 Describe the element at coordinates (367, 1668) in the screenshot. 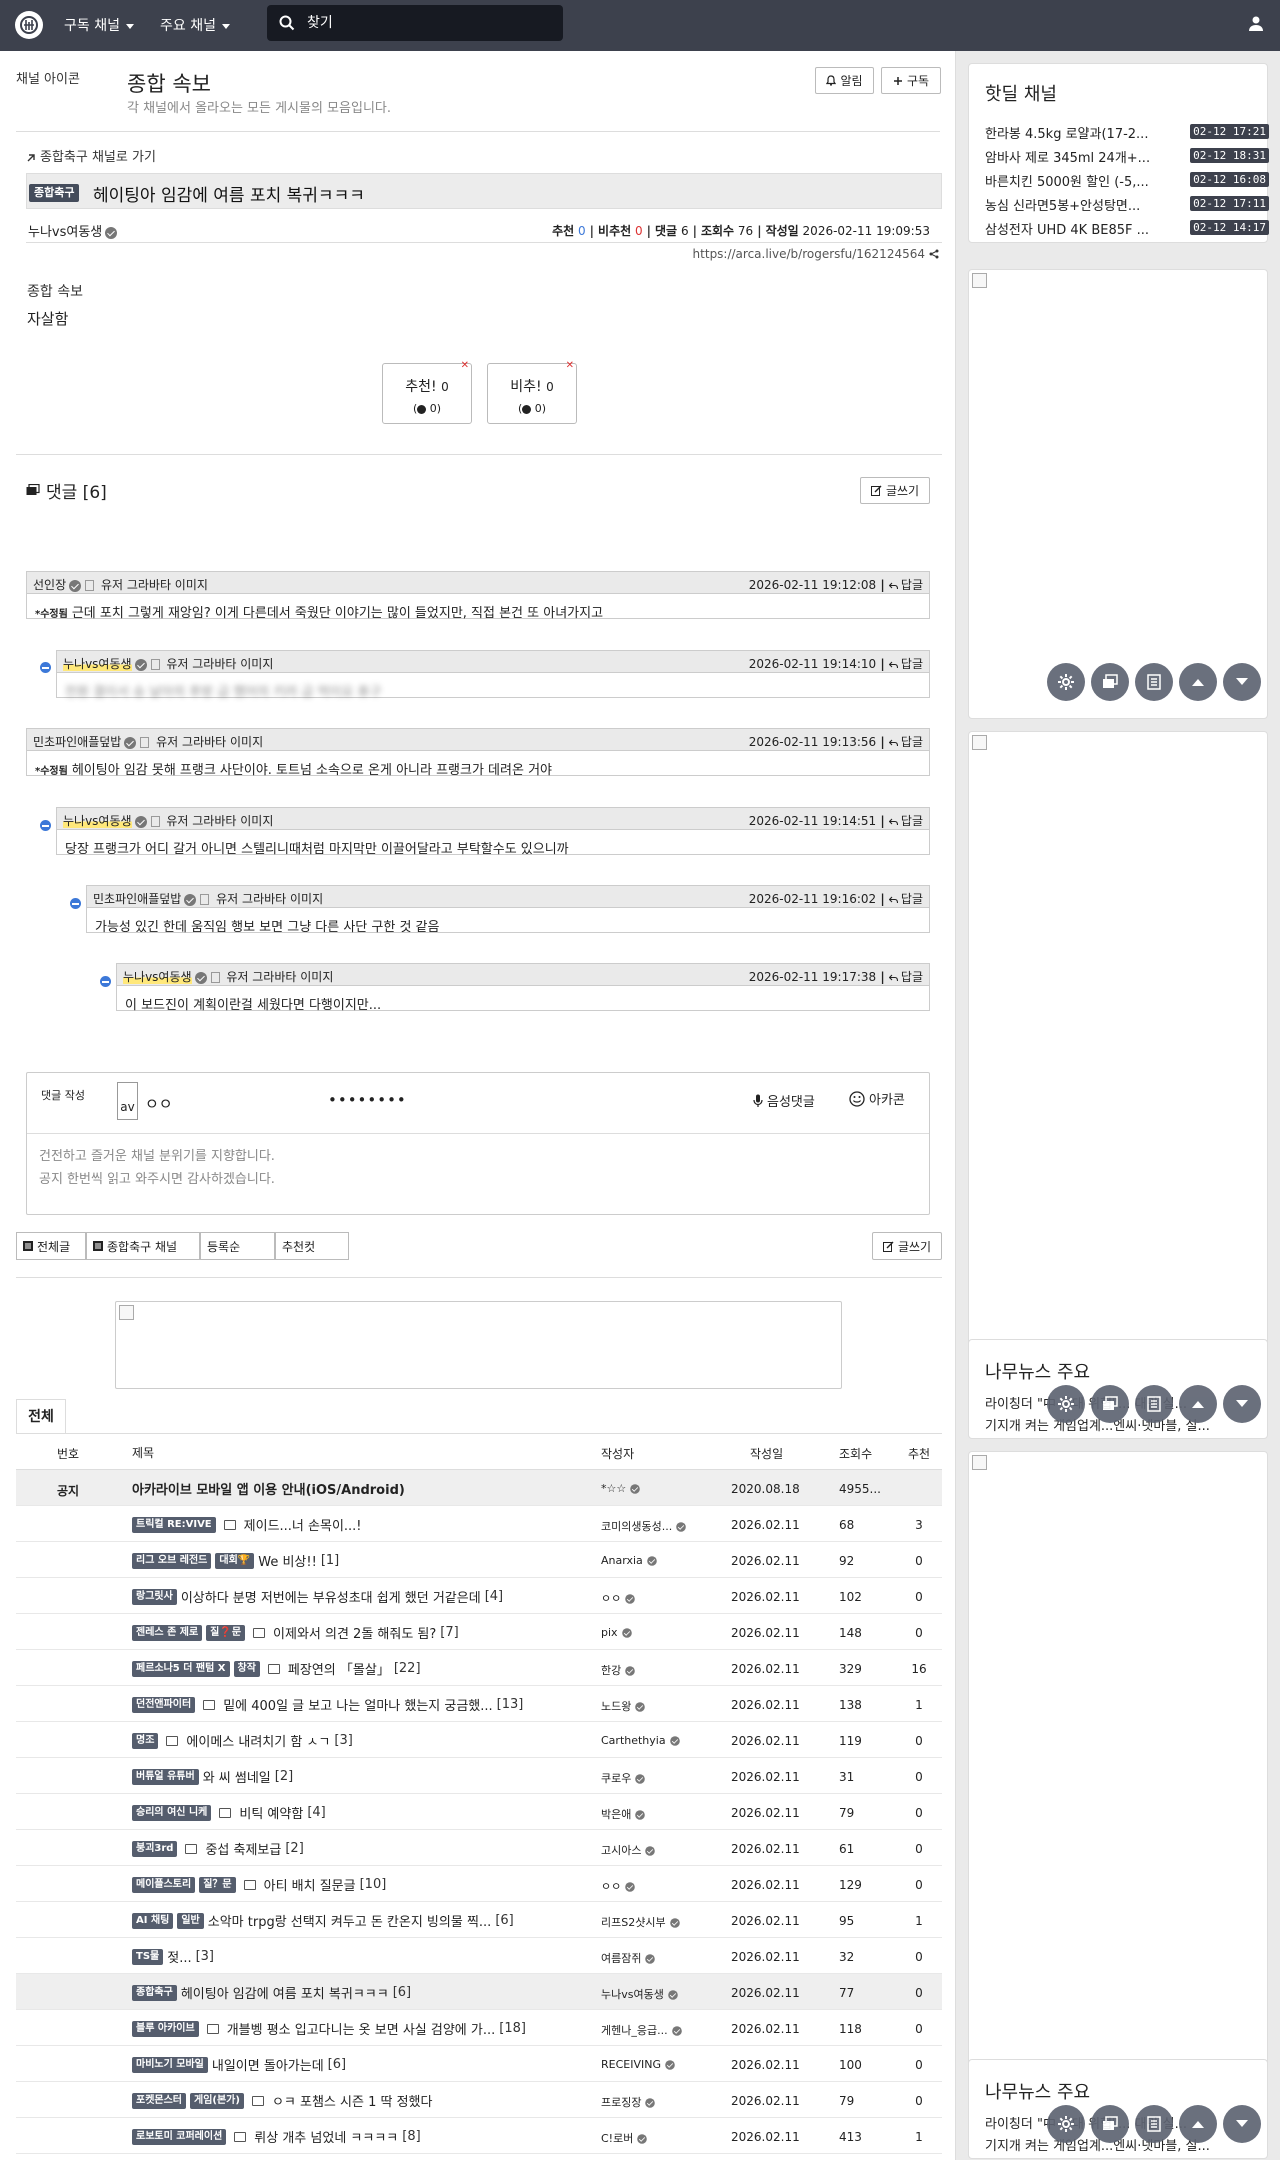

I see `post-title-cell: 페르소나5 더 팬텀 X 창작 페장연의 「몰살」 [22]` at that location.